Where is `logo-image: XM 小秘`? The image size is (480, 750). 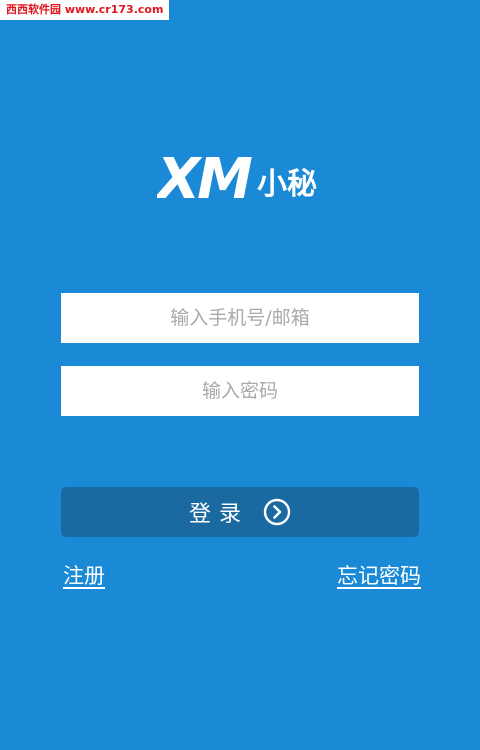 logo-image: XM 小秘 is located at coordinates (237, 178).